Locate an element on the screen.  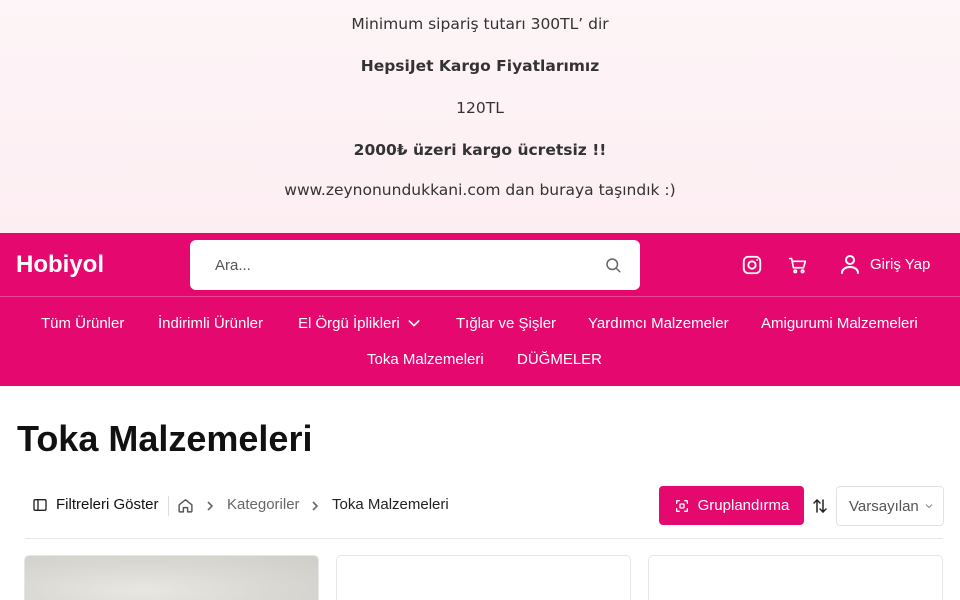
instagram-icon is located at coordinates (752, 265).